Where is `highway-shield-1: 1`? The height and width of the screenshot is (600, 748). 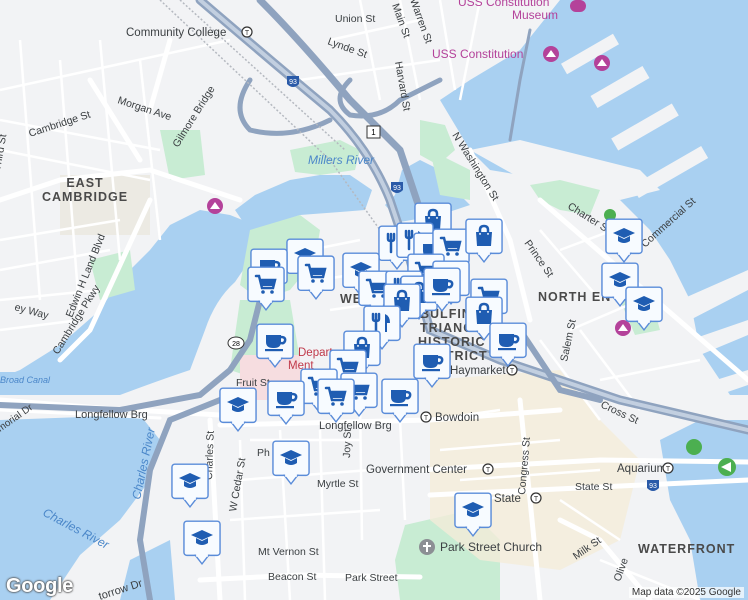
highway-shield-1: 1 is located at coordinates (373, 132).